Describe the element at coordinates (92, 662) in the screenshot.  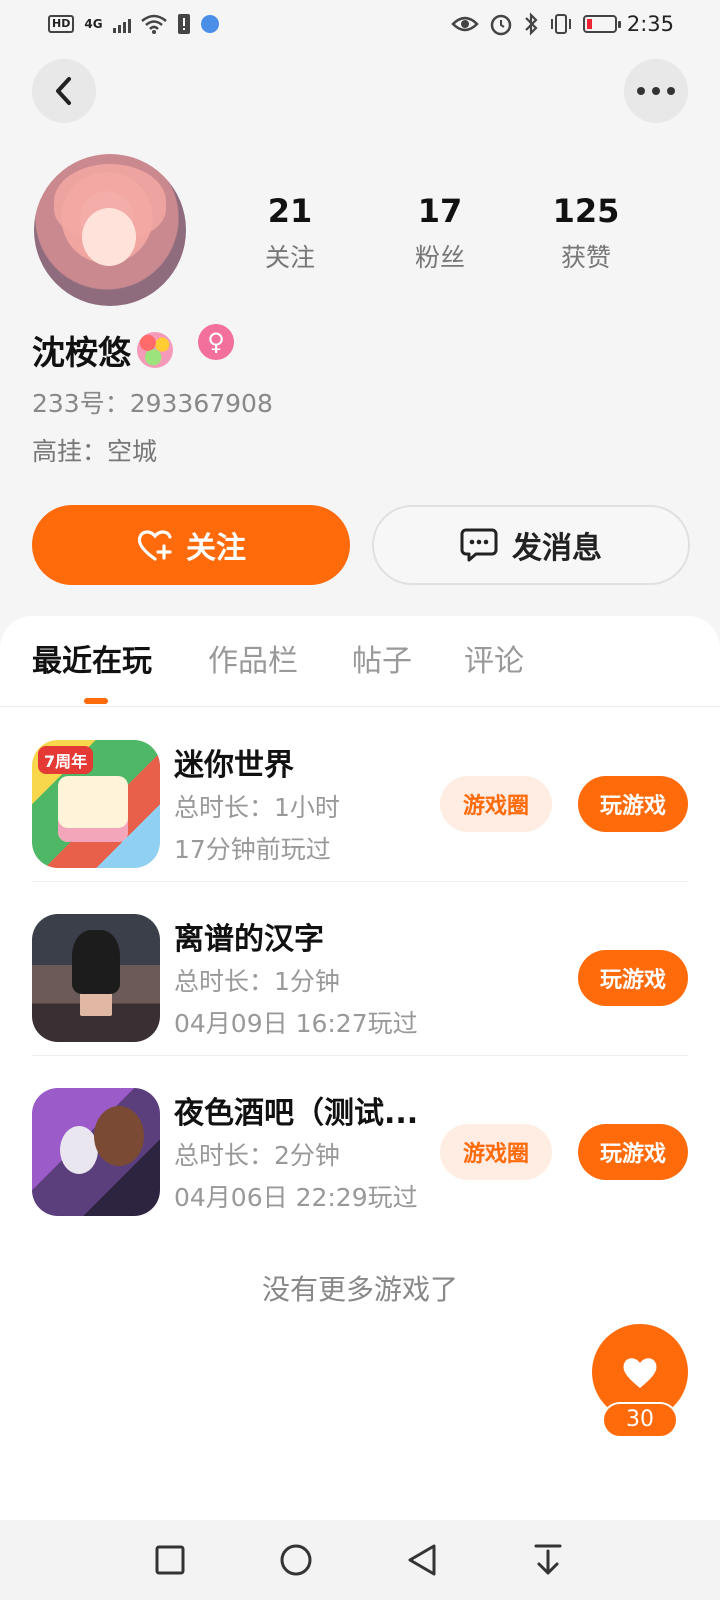
I see `tab-recent: 最近在玩` at that location.